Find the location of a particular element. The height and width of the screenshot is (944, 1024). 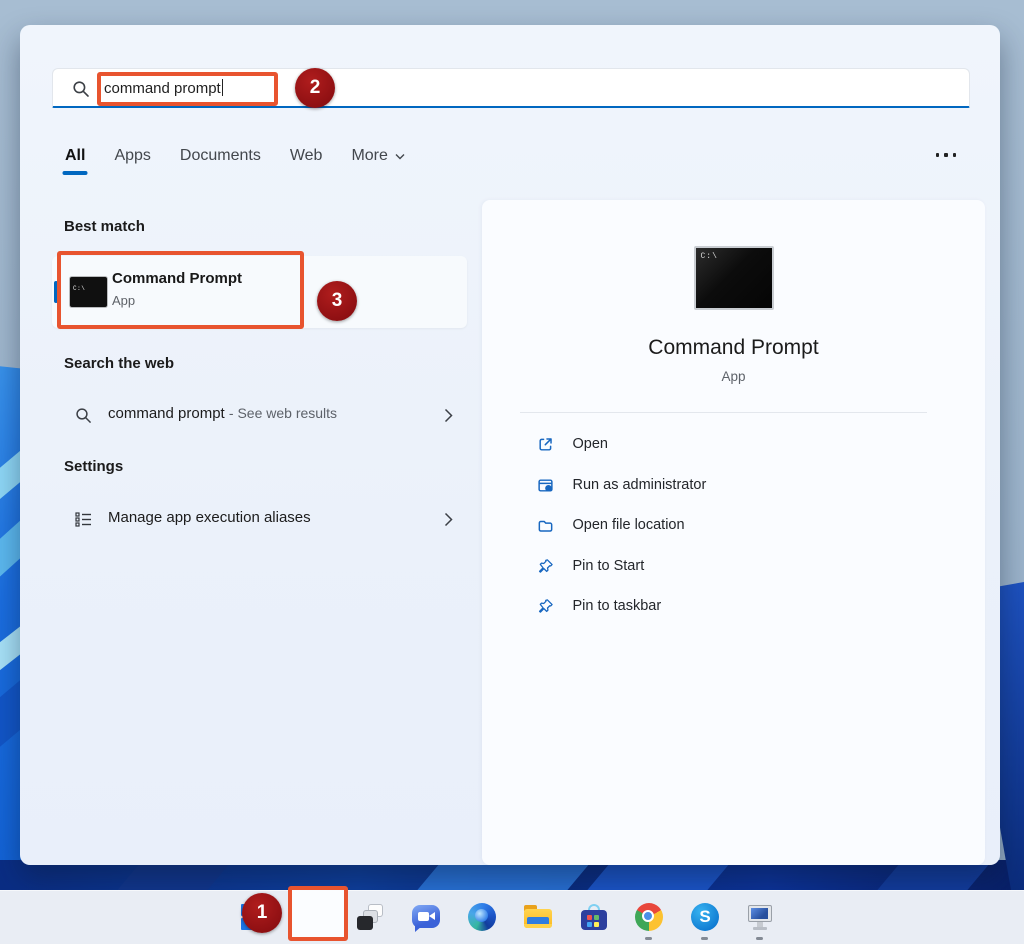

skype-button: S is located at coordinates (705, 917).